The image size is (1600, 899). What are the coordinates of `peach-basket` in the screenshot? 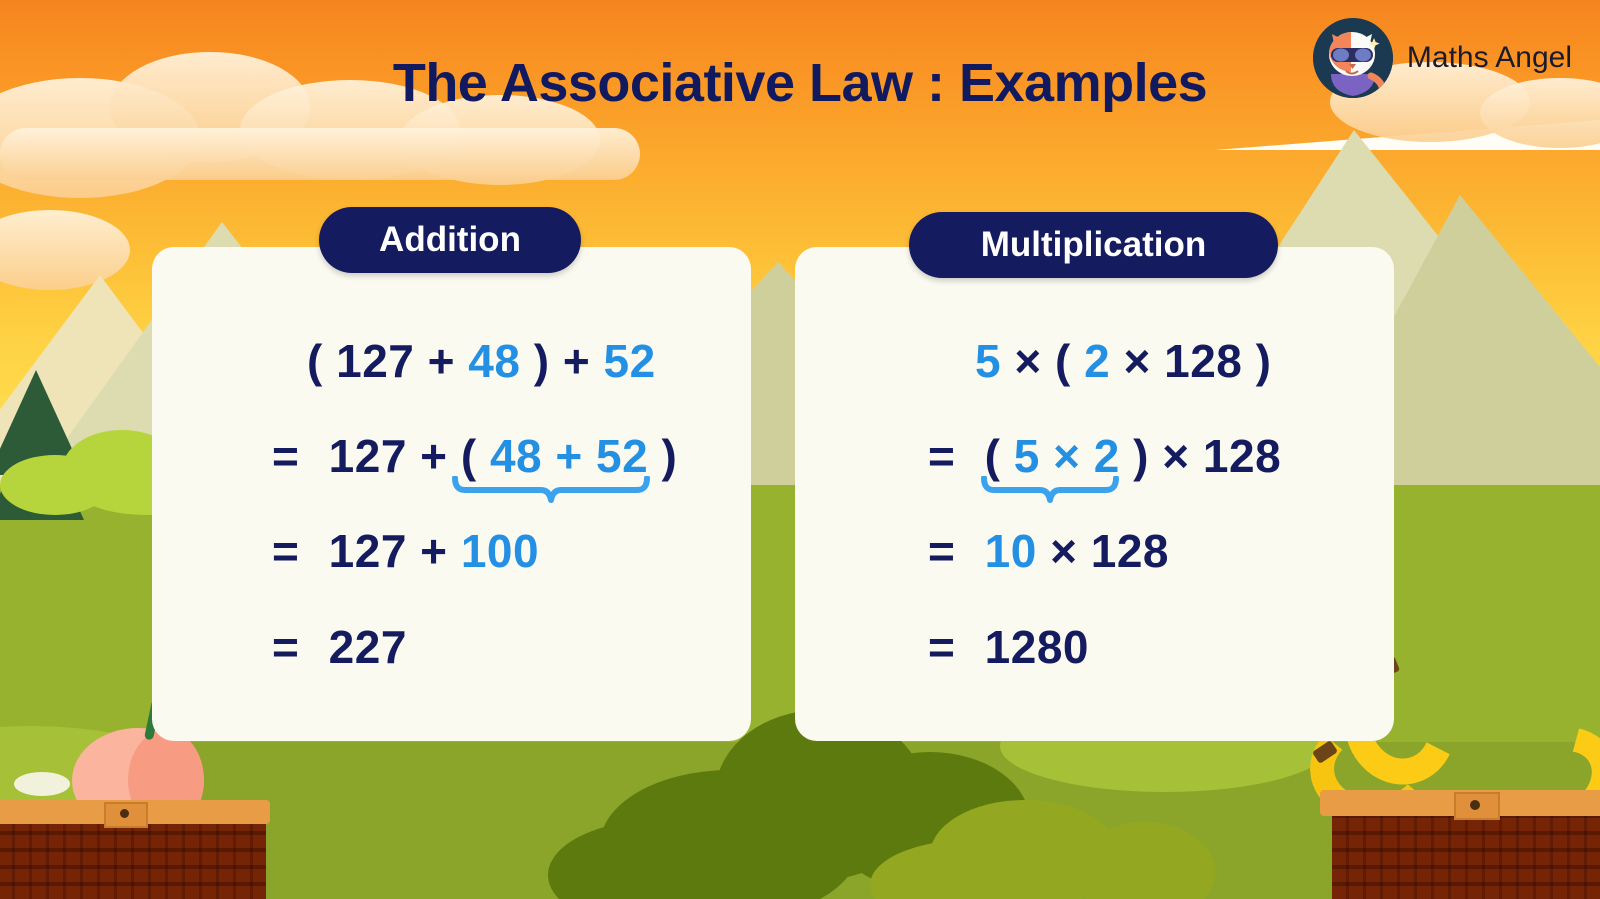 It's located at (135, 849).